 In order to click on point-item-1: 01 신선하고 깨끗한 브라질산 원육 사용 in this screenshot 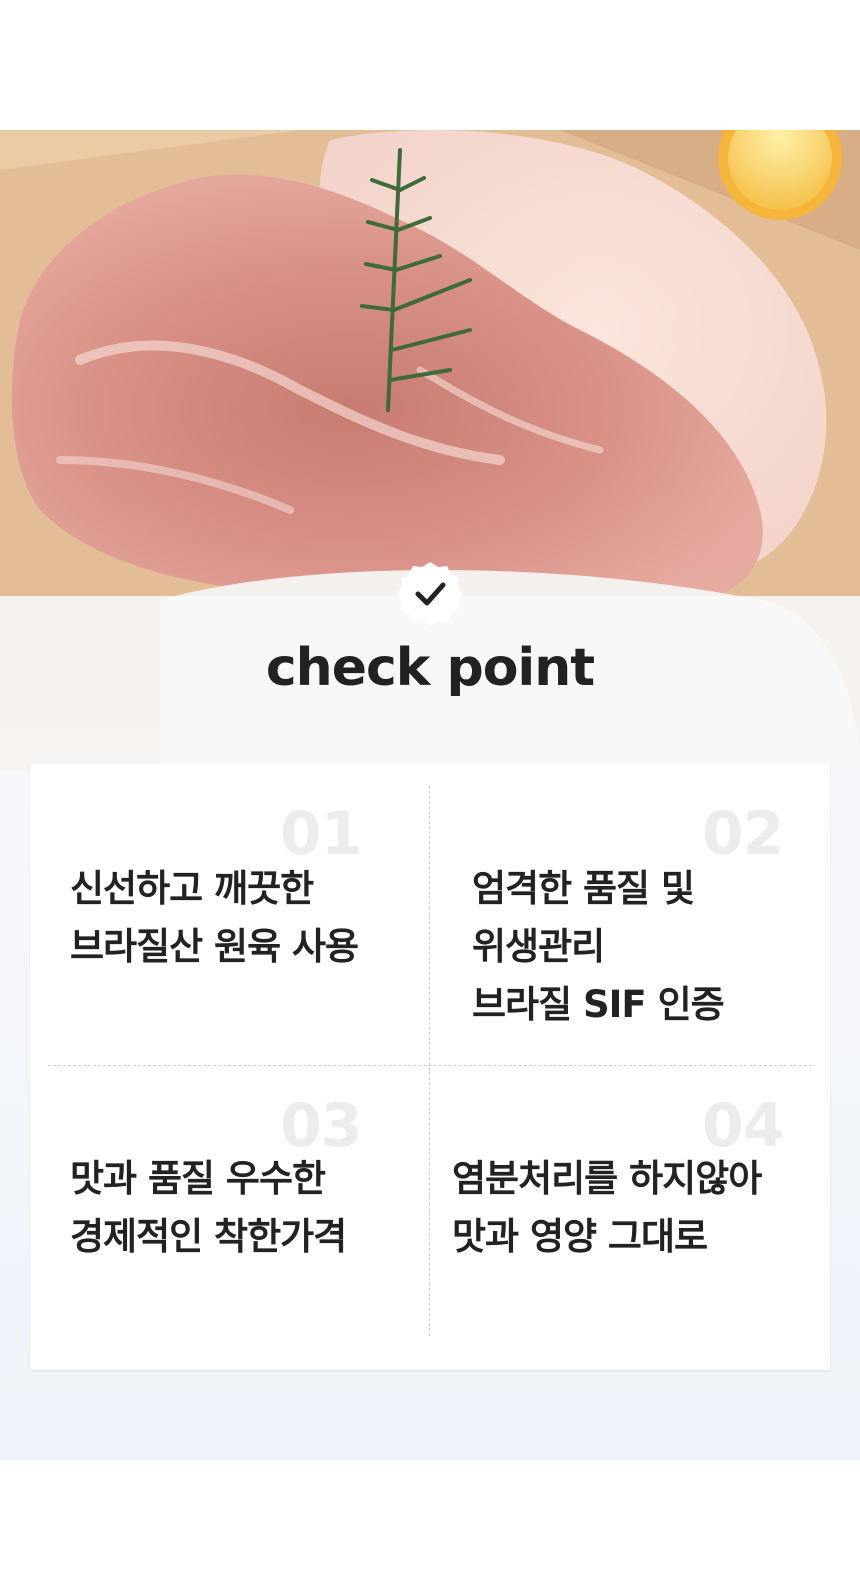, I will do `click(225, 914)`.